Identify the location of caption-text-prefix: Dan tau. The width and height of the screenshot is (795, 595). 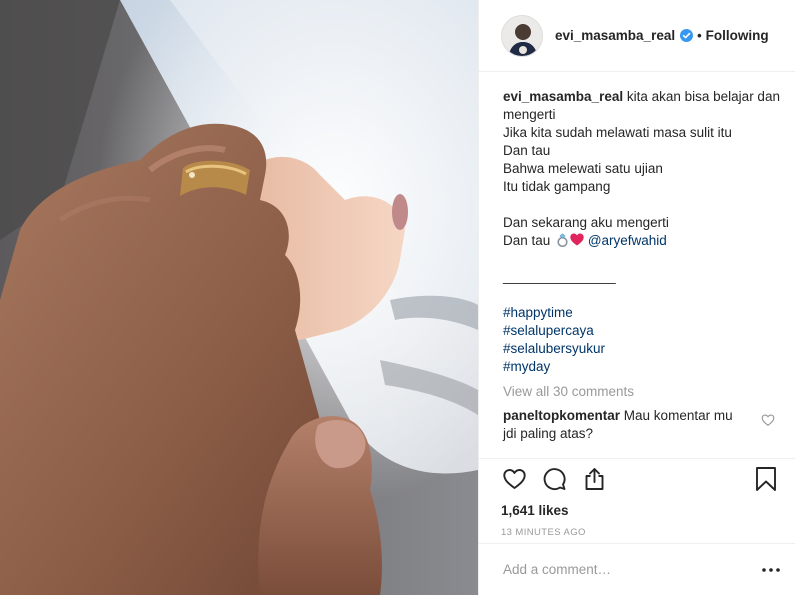
(527, 240).